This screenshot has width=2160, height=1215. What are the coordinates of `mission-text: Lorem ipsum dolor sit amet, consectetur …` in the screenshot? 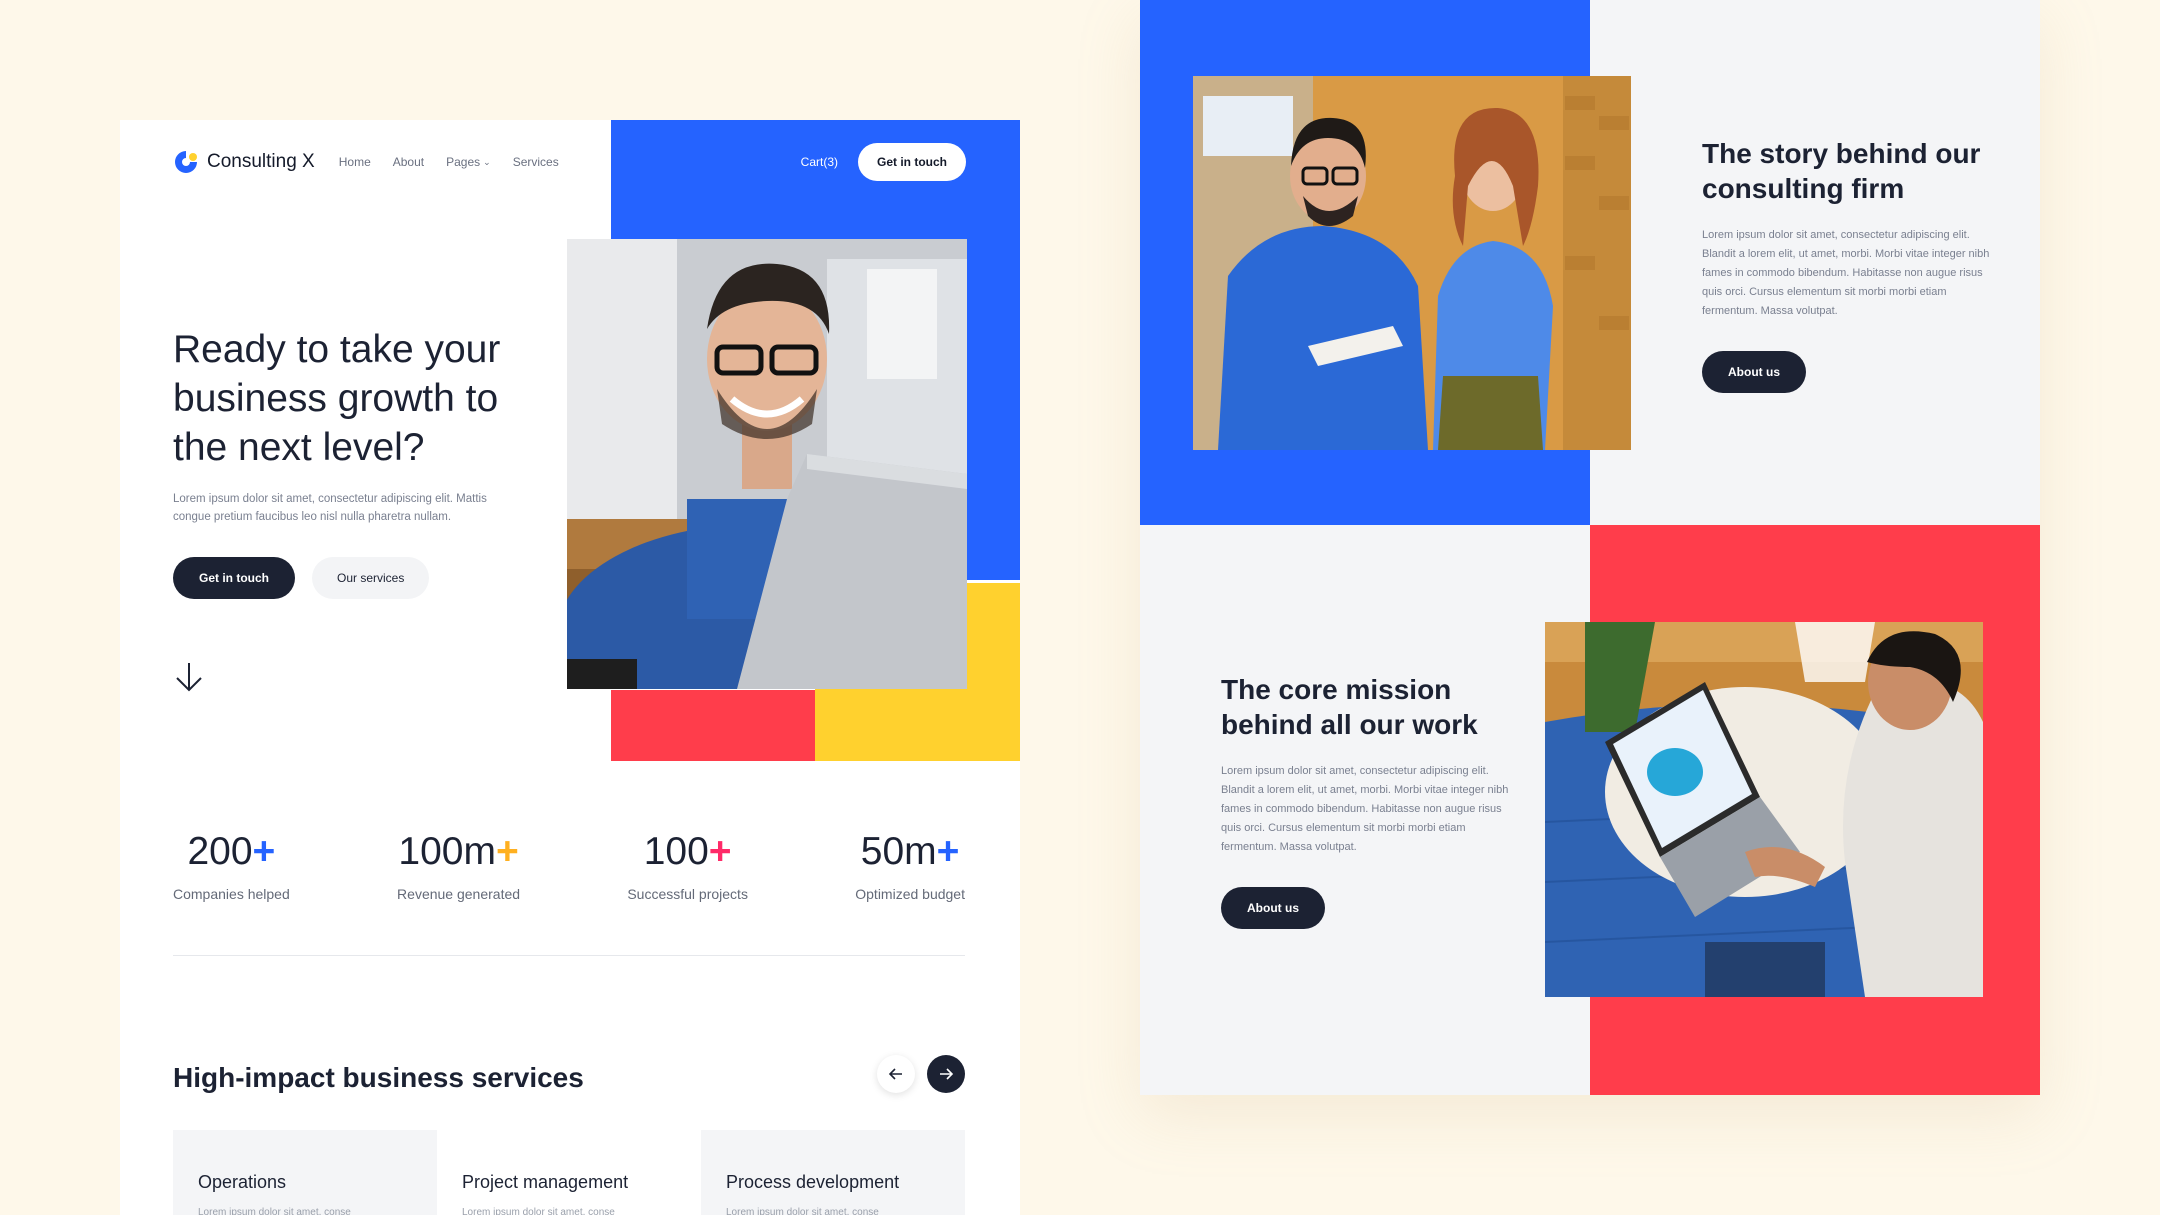 It's located at (1365, 809).